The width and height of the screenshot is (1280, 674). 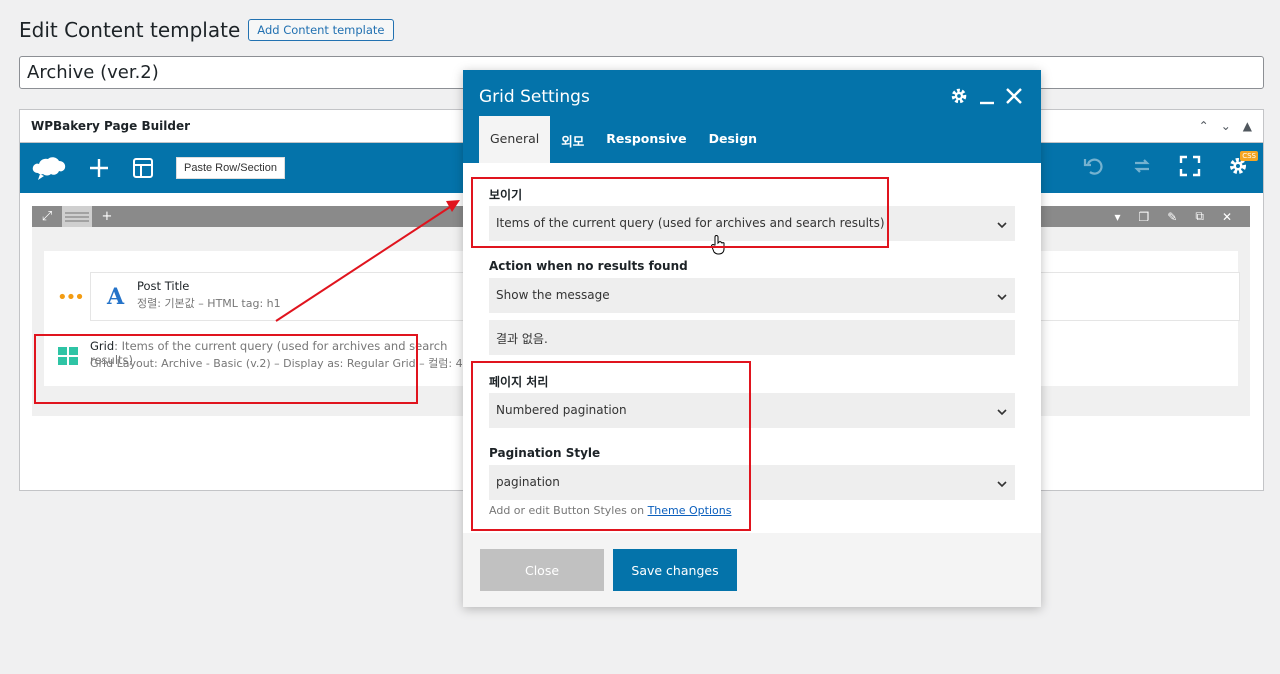 What do you see at coordinates (1190, 168) in the screenshot?
I see `fullscreen-icon` at bounding box center [1190, 168].